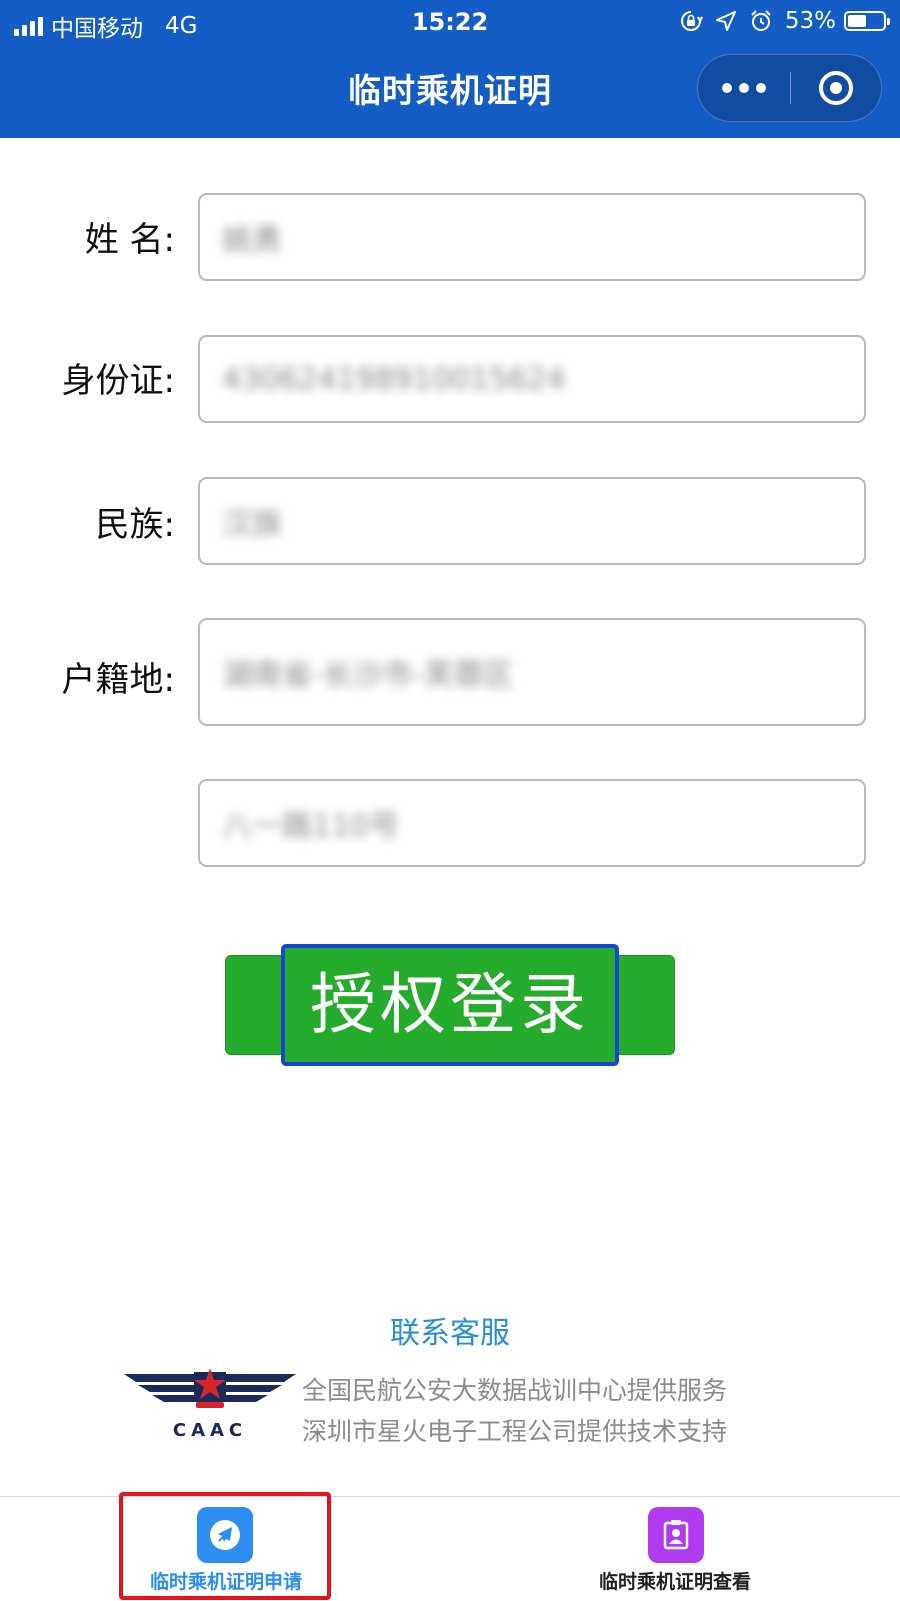 This screenshot has height=1601, width=900. What do you see at coordinates (725, 21) in the screenshot?
I see `location-icon` at bounding box center [725, 21].